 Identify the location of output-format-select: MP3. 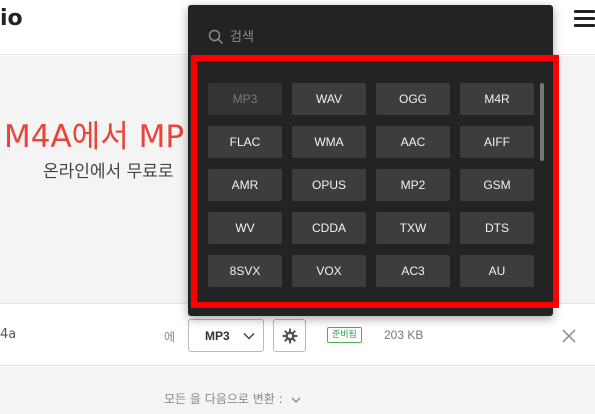
(226, 335).